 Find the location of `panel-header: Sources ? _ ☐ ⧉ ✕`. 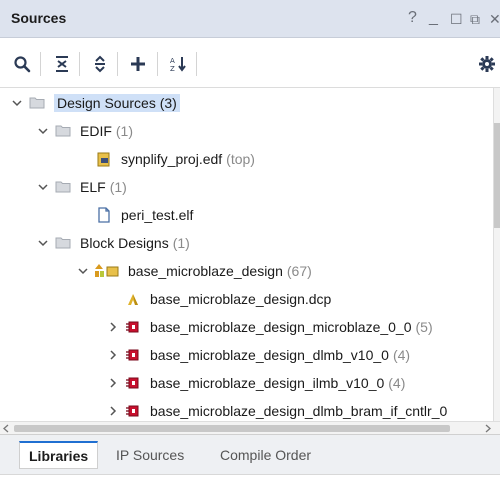

panel-header: Sources ? _ ☐ ⧉ ✕ is located at coordinates (250, 19).